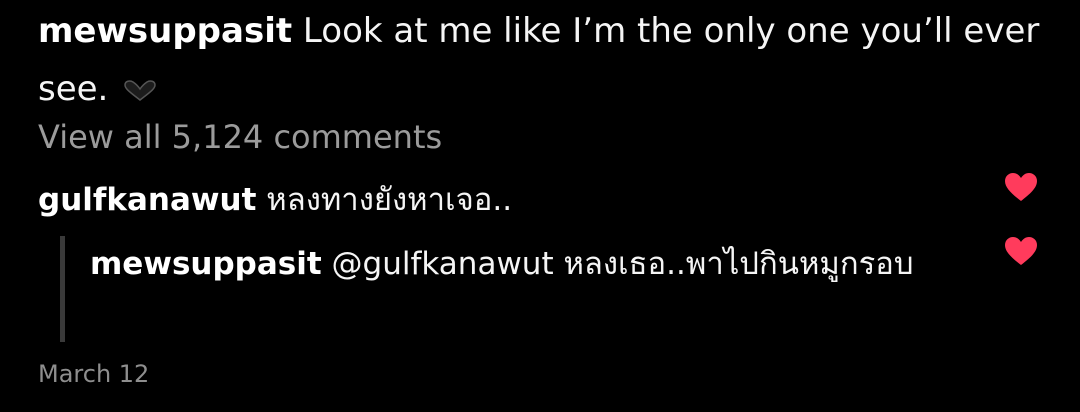  I want to click on reply-thread-bar, so click(62, 289).